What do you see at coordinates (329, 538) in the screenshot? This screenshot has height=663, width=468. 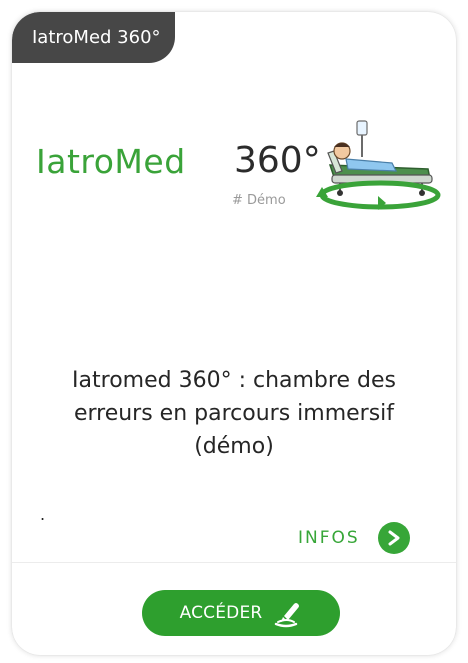 I see `infos-label: INFOS` at bounding box center [329, 538].